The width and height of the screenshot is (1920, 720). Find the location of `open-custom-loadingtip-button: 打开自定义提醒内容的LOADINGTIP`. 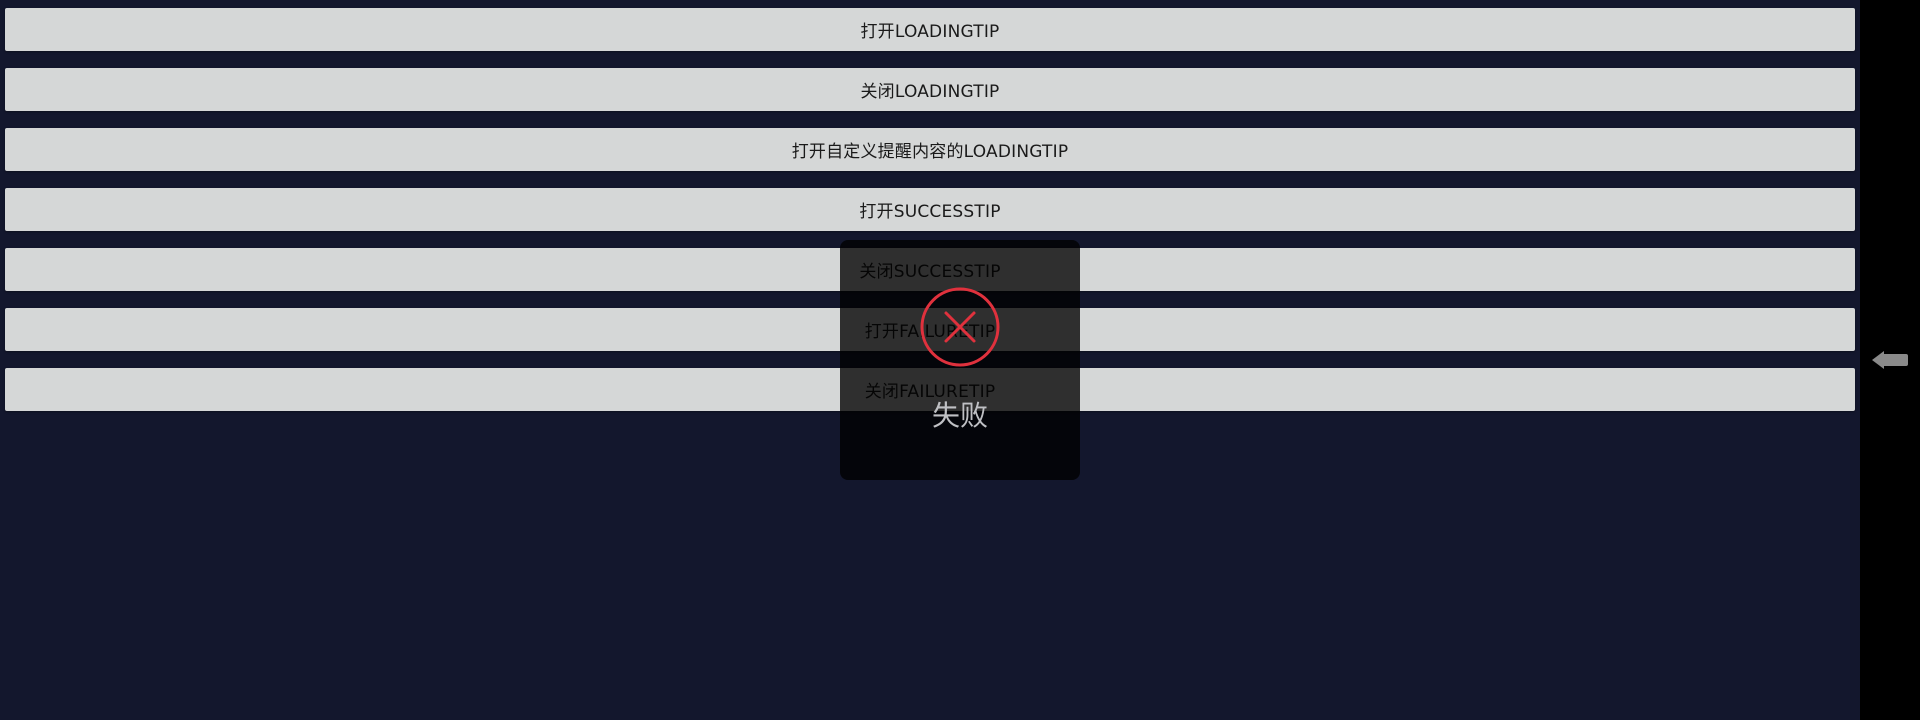

open-custom-loadingtip-button: 打开自定义提醒内容的LOADINGTIP is located at coordinates (930, 149).